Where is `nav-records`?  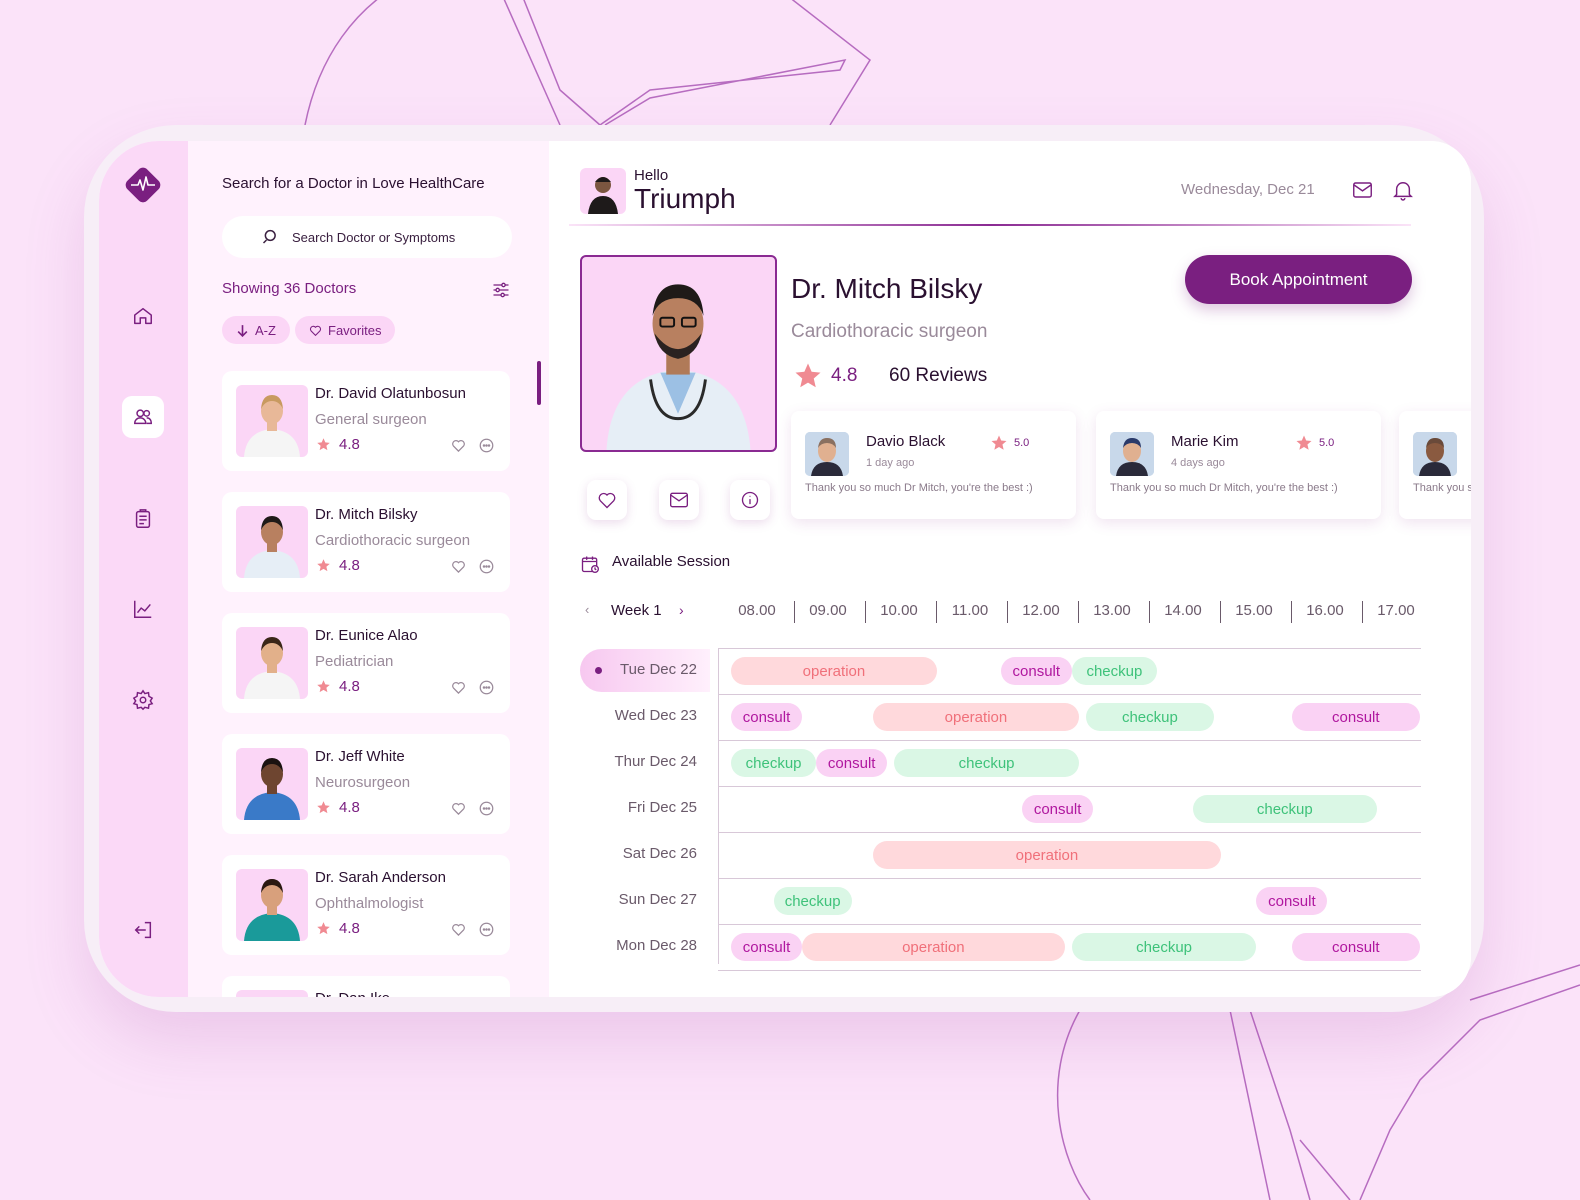
nav-records is located at coordinates (143, 519).